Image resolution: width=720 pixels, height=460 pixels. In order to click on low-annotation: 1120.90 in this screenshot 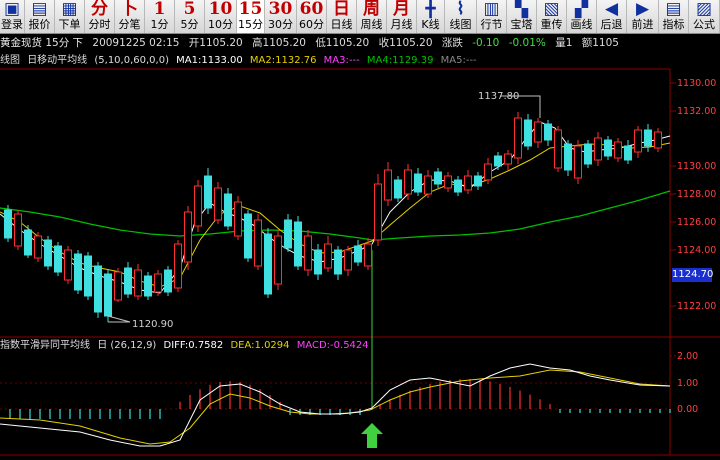, I will do `click(152, 324)`.